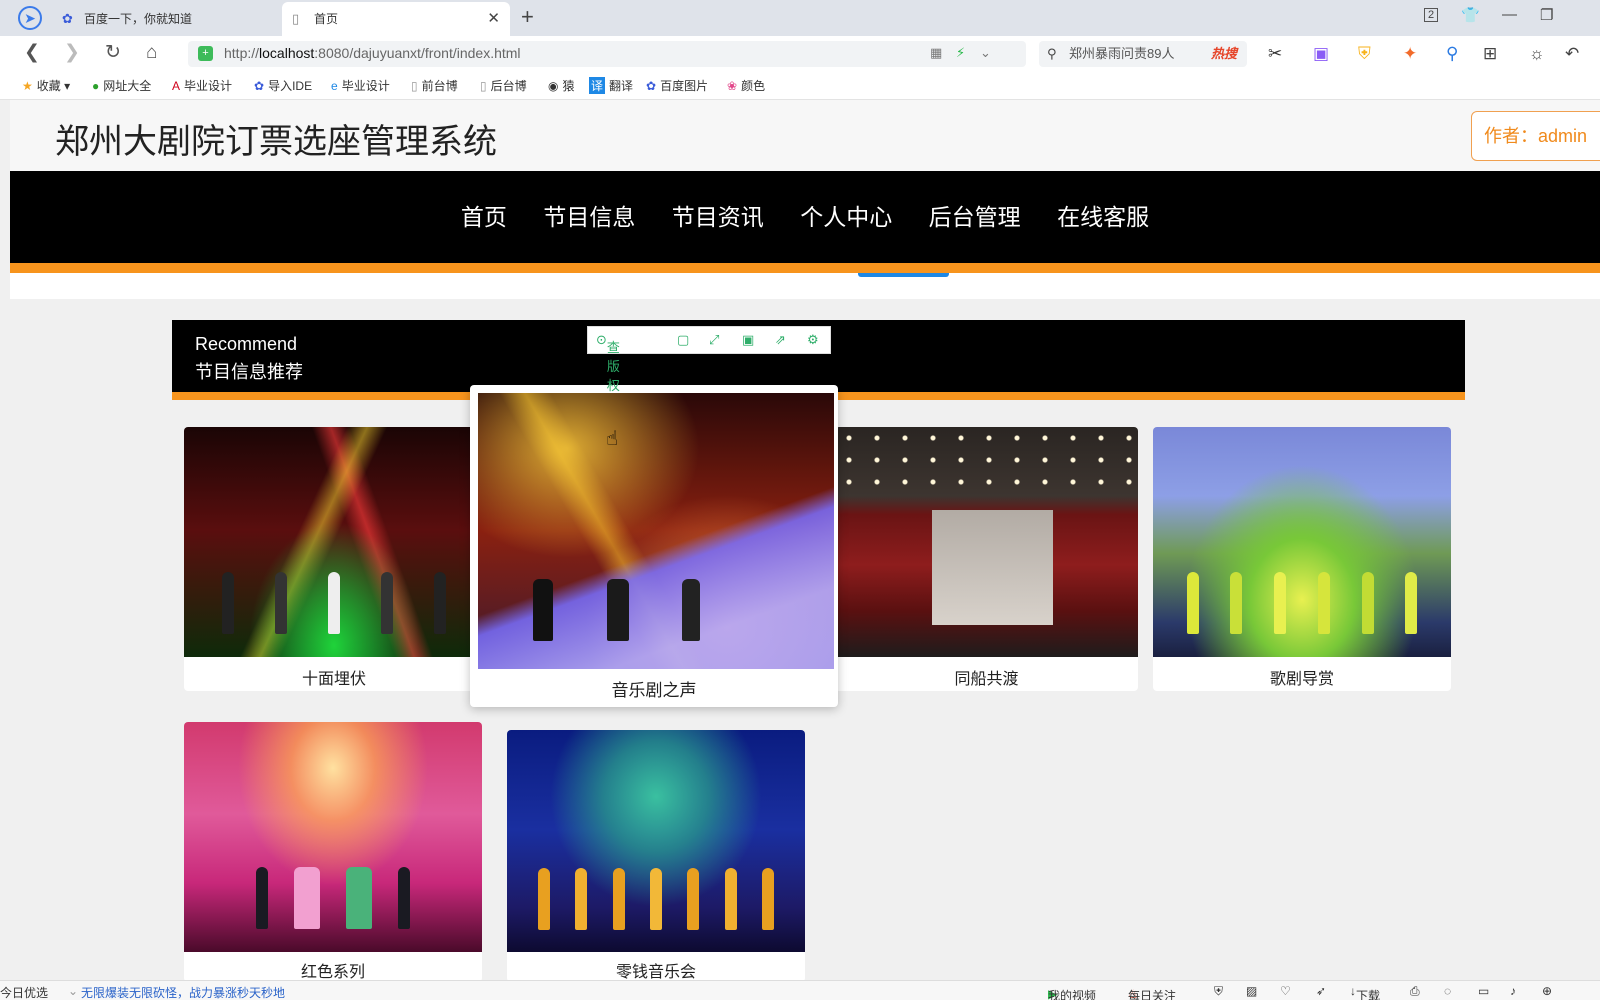 The width and height of the screenshot is (1600, 1000). What do you see at coordinates (975, 215) in the screenshot?
I see `nav-admin: 后台管理` at bounding box center [975, 215].